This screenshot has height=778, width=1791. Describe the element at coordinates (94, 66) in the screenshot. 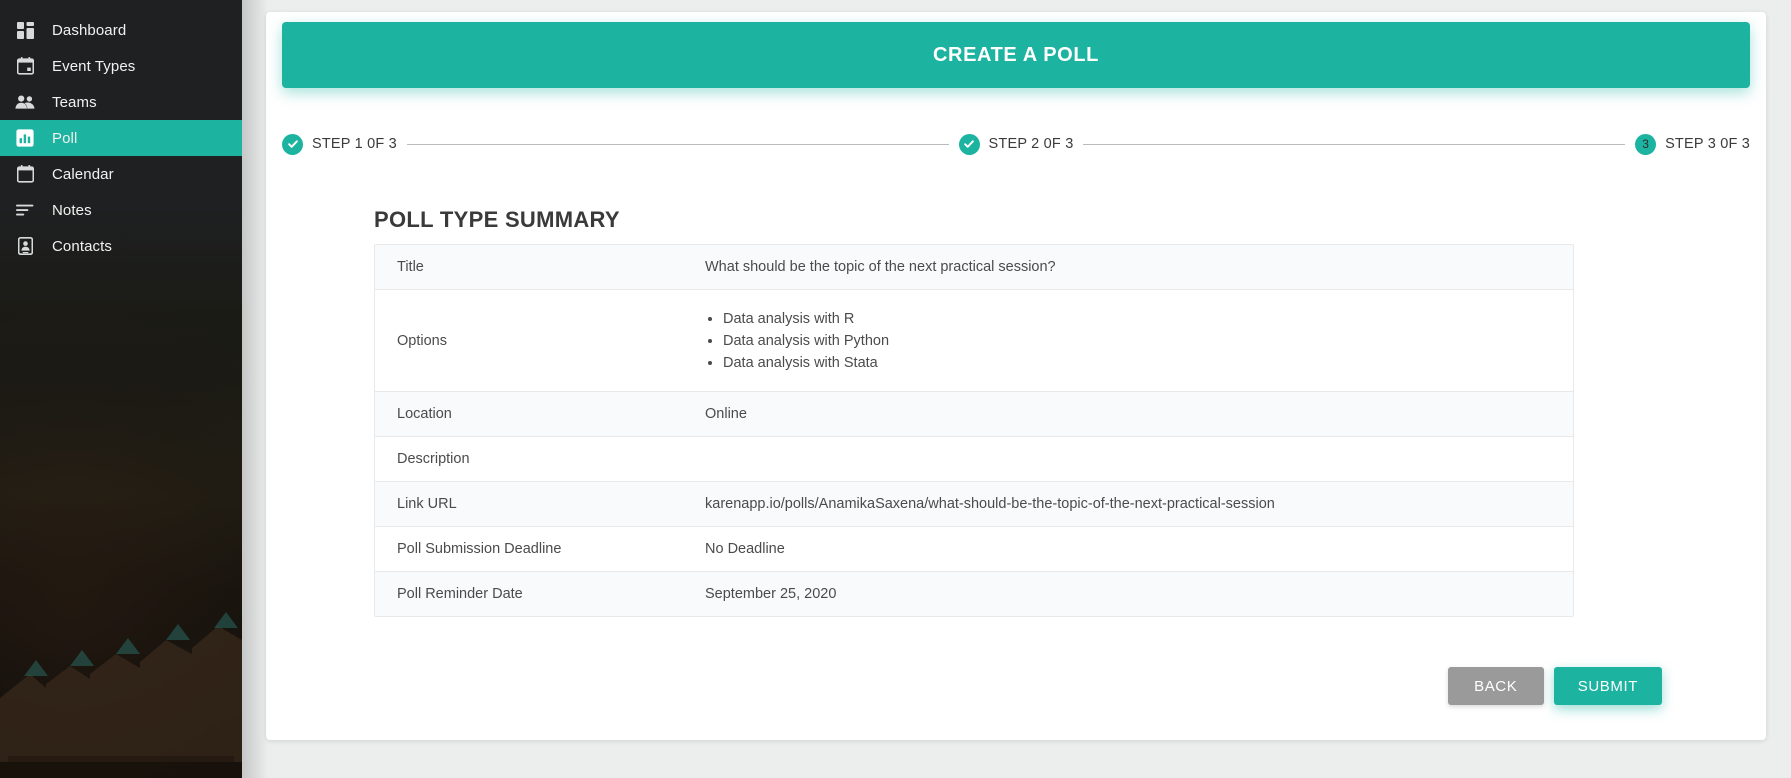

I see `sidebar-item-label: Event Types` at that location.